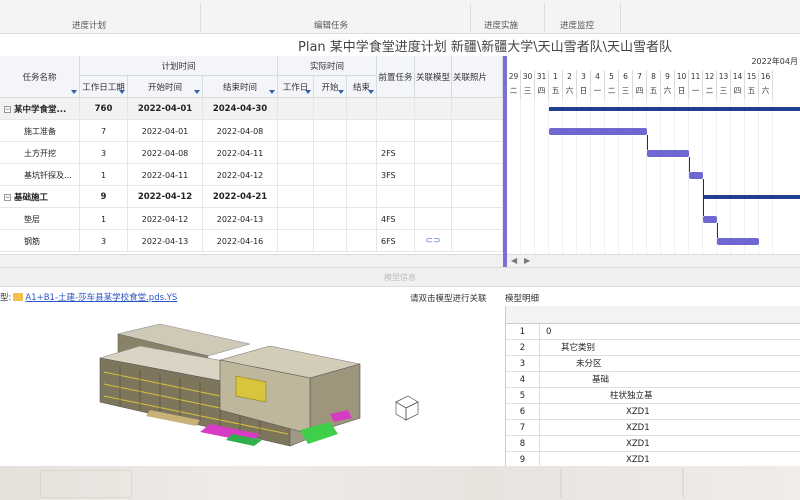 This screenshot has width=800, height=500. I want to click on cell-name: 施工准备, so click(40, 131).